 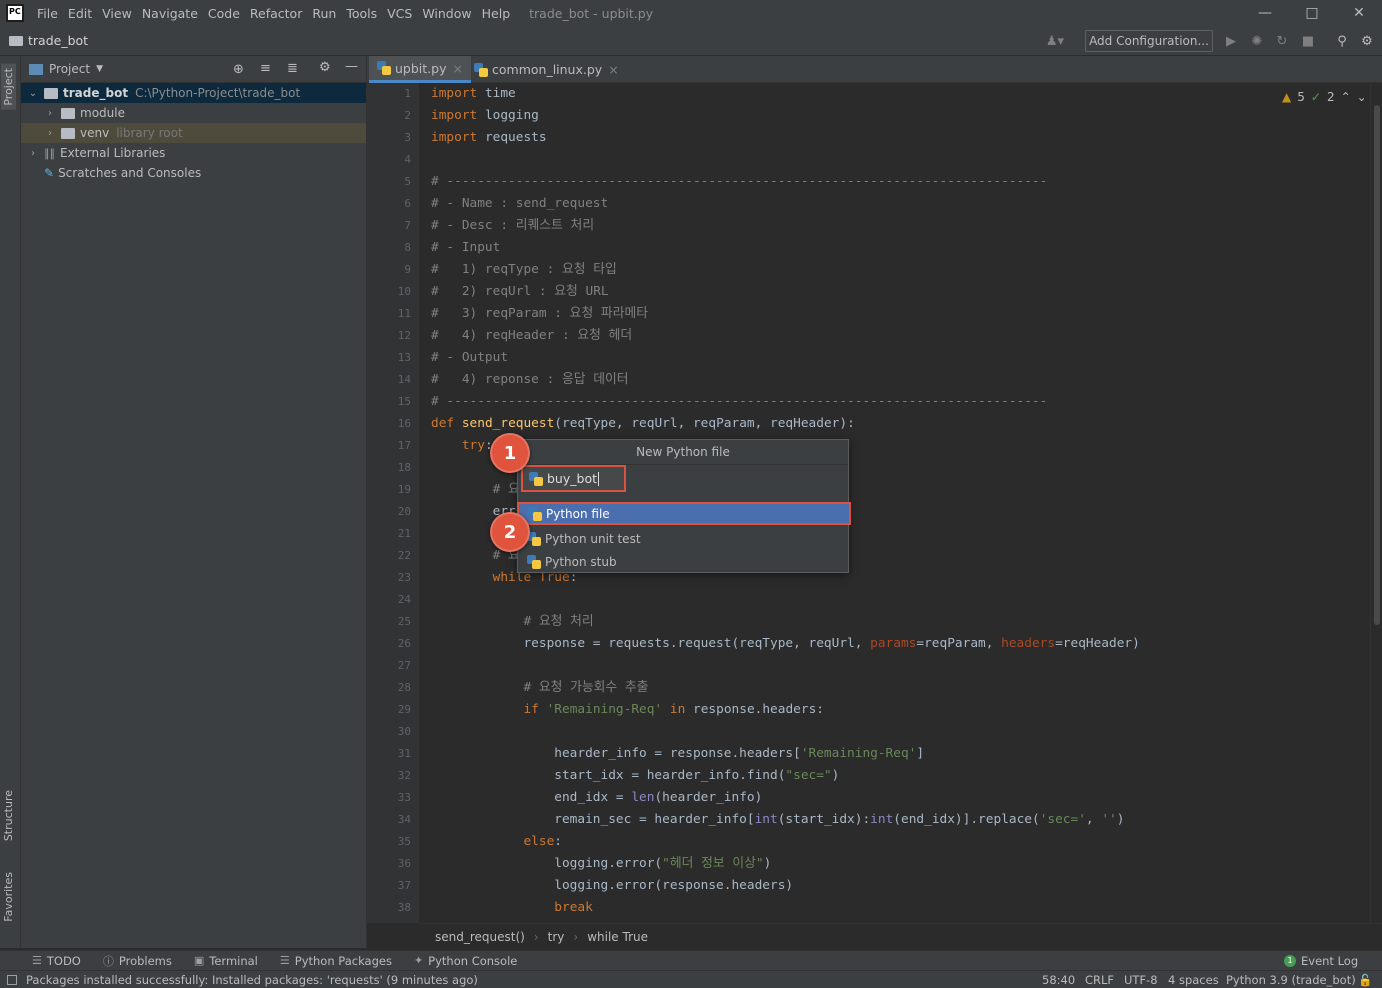 I want to click on popup-item-python-file: Python file, so click(x=684, y=513).